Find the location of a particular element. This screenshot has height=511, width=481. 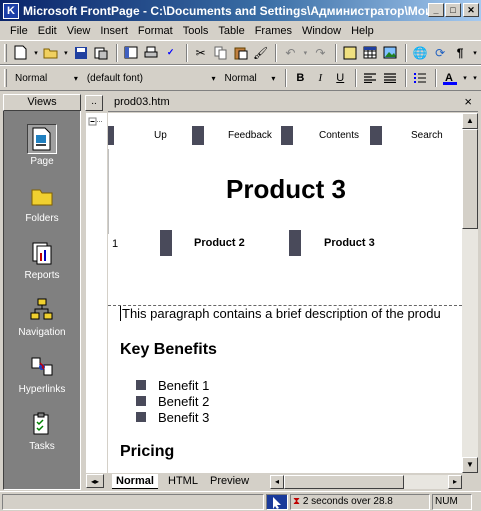

tab-html: HTML is located at coordinates (183, 481).